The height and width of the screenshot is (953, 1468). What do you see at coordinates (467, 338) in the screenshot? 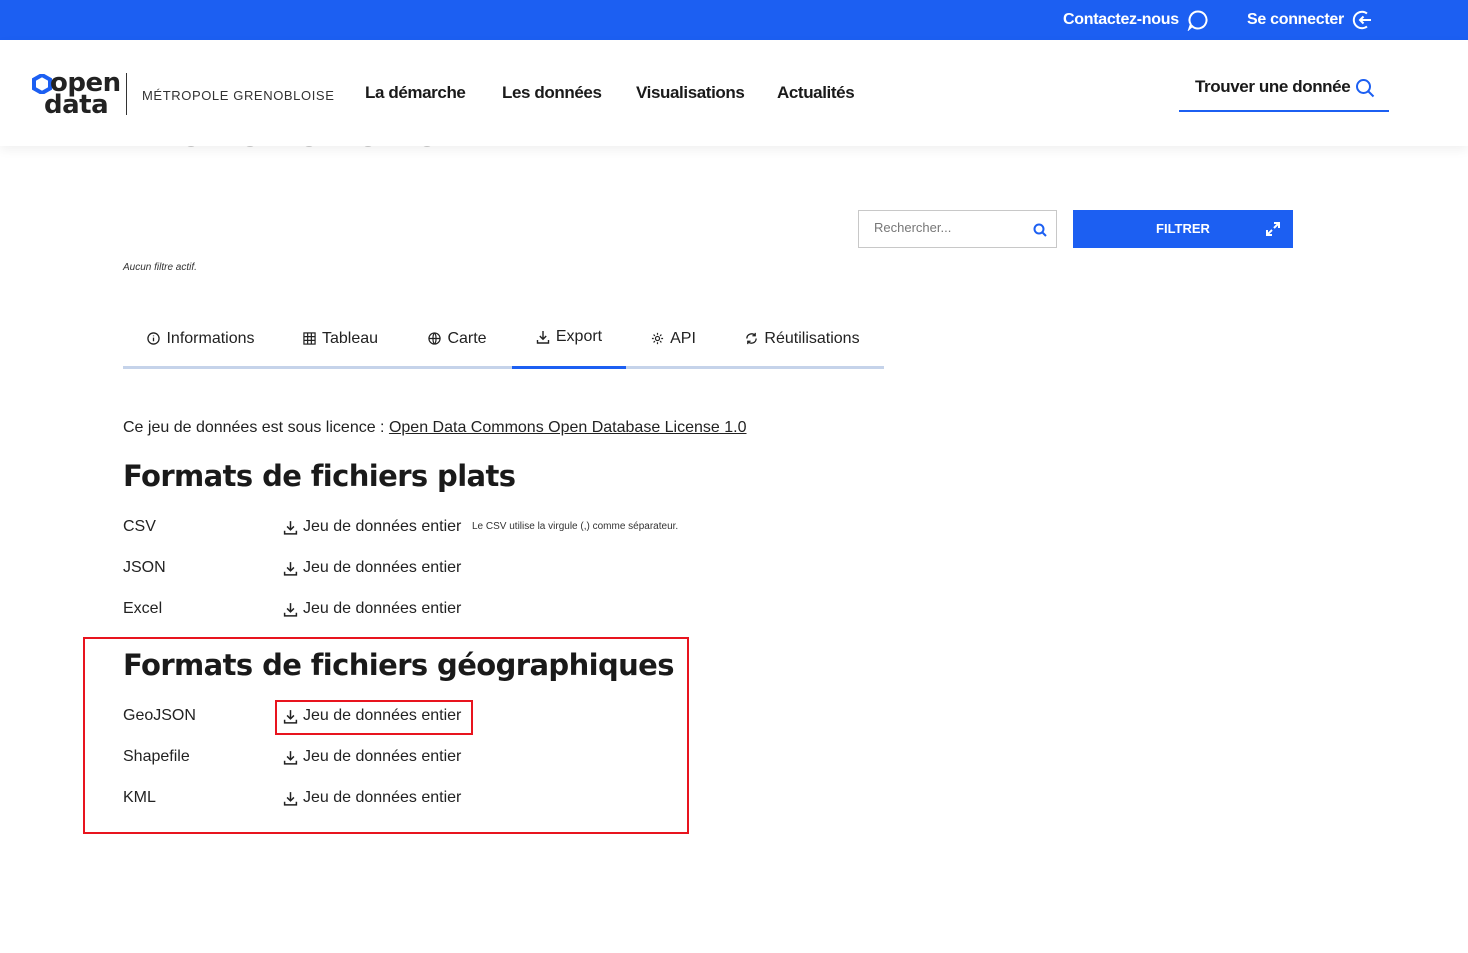
I see `tab-label: Carte` at bounding box center [467, 338].